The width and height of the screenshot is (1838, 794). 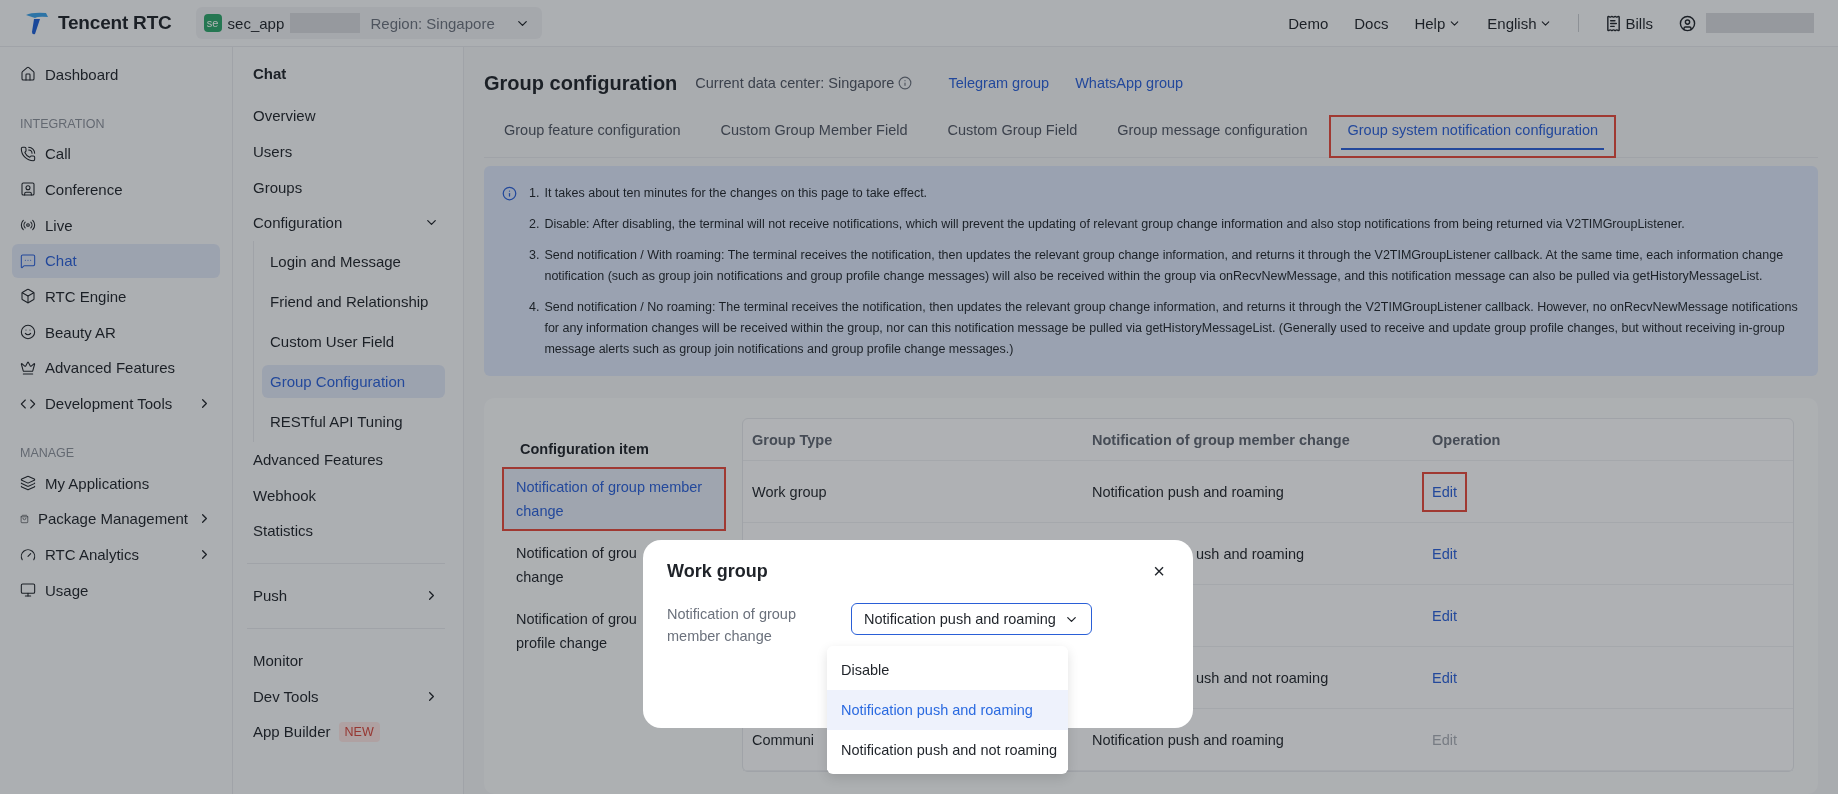 What do you see at coordinates (1466, 440) in the screenshot?
I see `column-header: Operation` at bounding box center [1466, 440].